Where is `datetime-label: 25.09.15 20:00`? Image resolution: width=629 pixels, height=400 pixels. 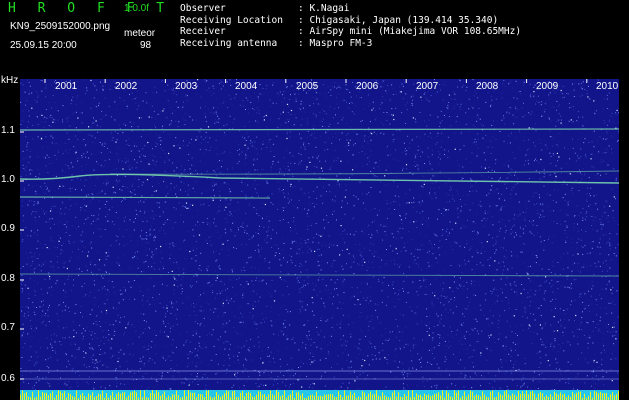
datetime-label: 25.09.15 20:00 is located at coordinates (43, 45).